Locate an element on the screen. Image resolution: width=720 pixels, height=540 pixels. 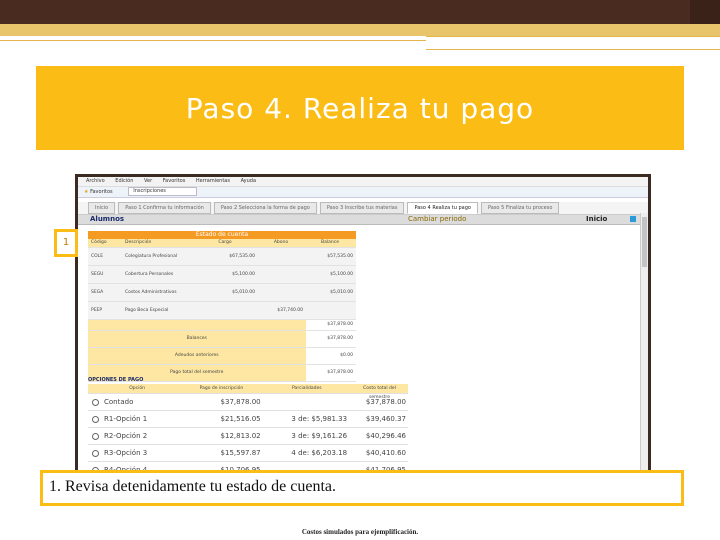
total-row: Balances $37,878.00 is located at coordinates (222, 339).